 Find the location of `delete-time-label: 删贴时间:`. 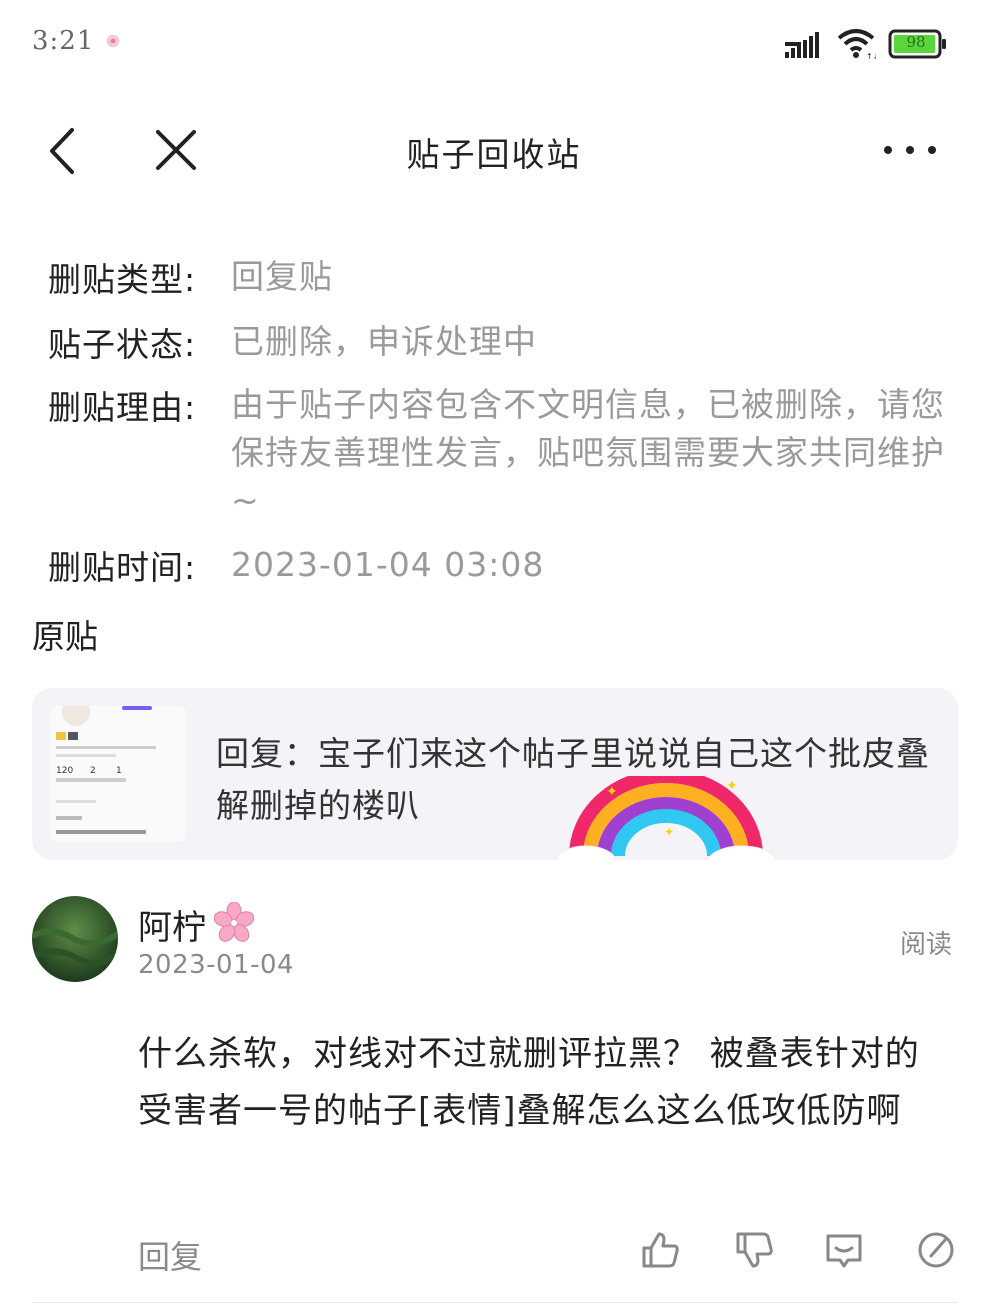

delete-time-label: 删贴时间: is located at coordinates (122, 567).